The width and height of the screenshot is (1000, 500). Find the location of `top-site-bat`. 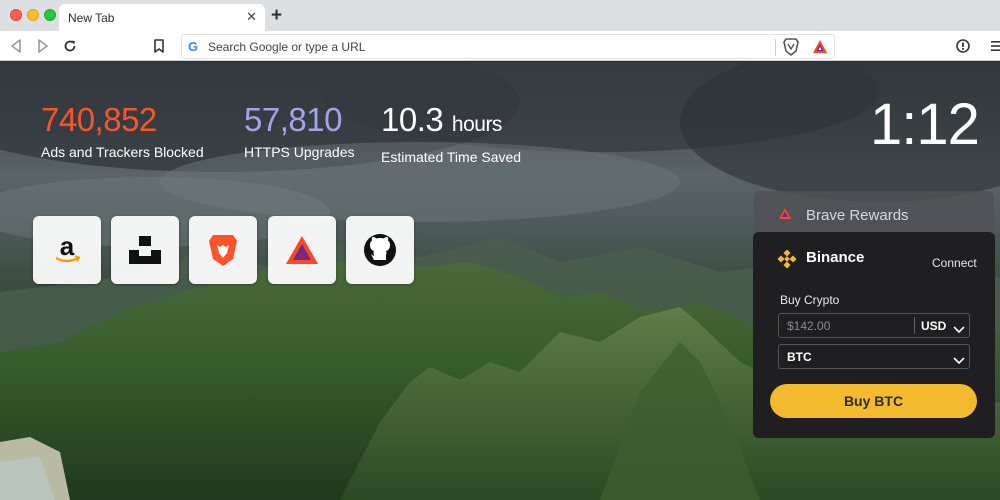

top-site-bat is located at coordinates (302, 250).